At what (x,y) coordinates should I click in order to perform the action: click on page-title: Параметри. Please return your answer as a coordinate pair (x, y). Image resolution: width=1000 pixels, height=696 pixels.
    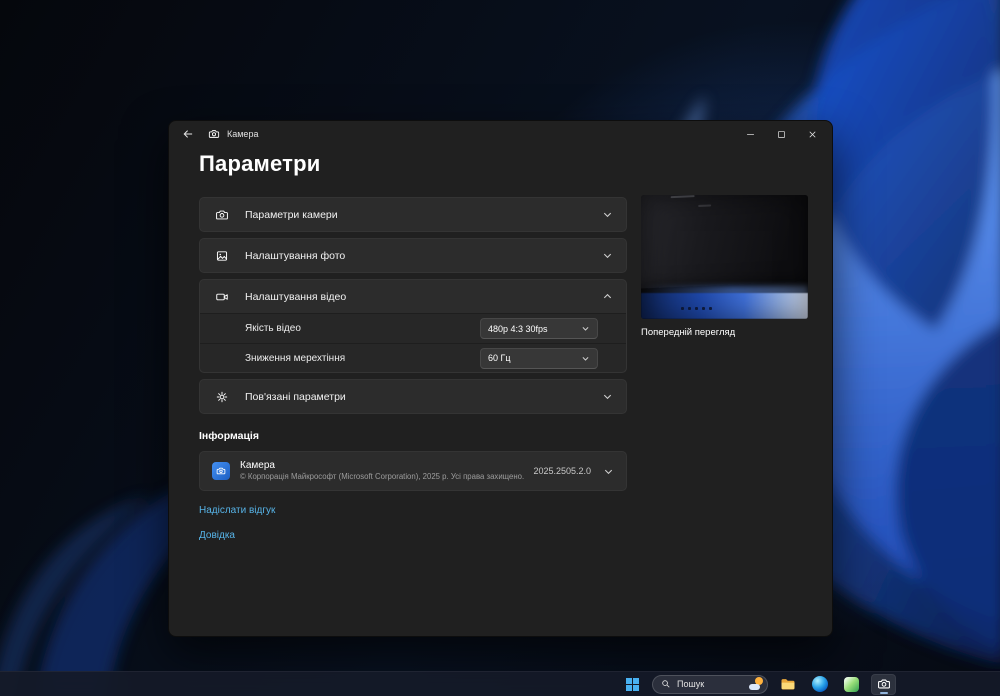
    Looking at the image, I should click on (260, 163).